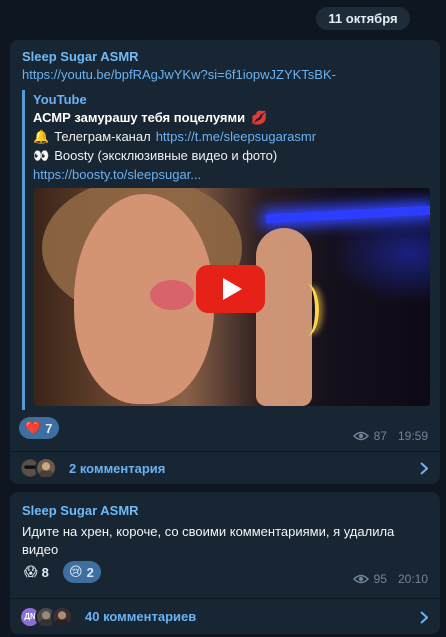 The width and height of the screenshot is (446, 637). Describe the element at coordinates (172, 295) in the screenshot. I see `thumbnail-lips` at that location.